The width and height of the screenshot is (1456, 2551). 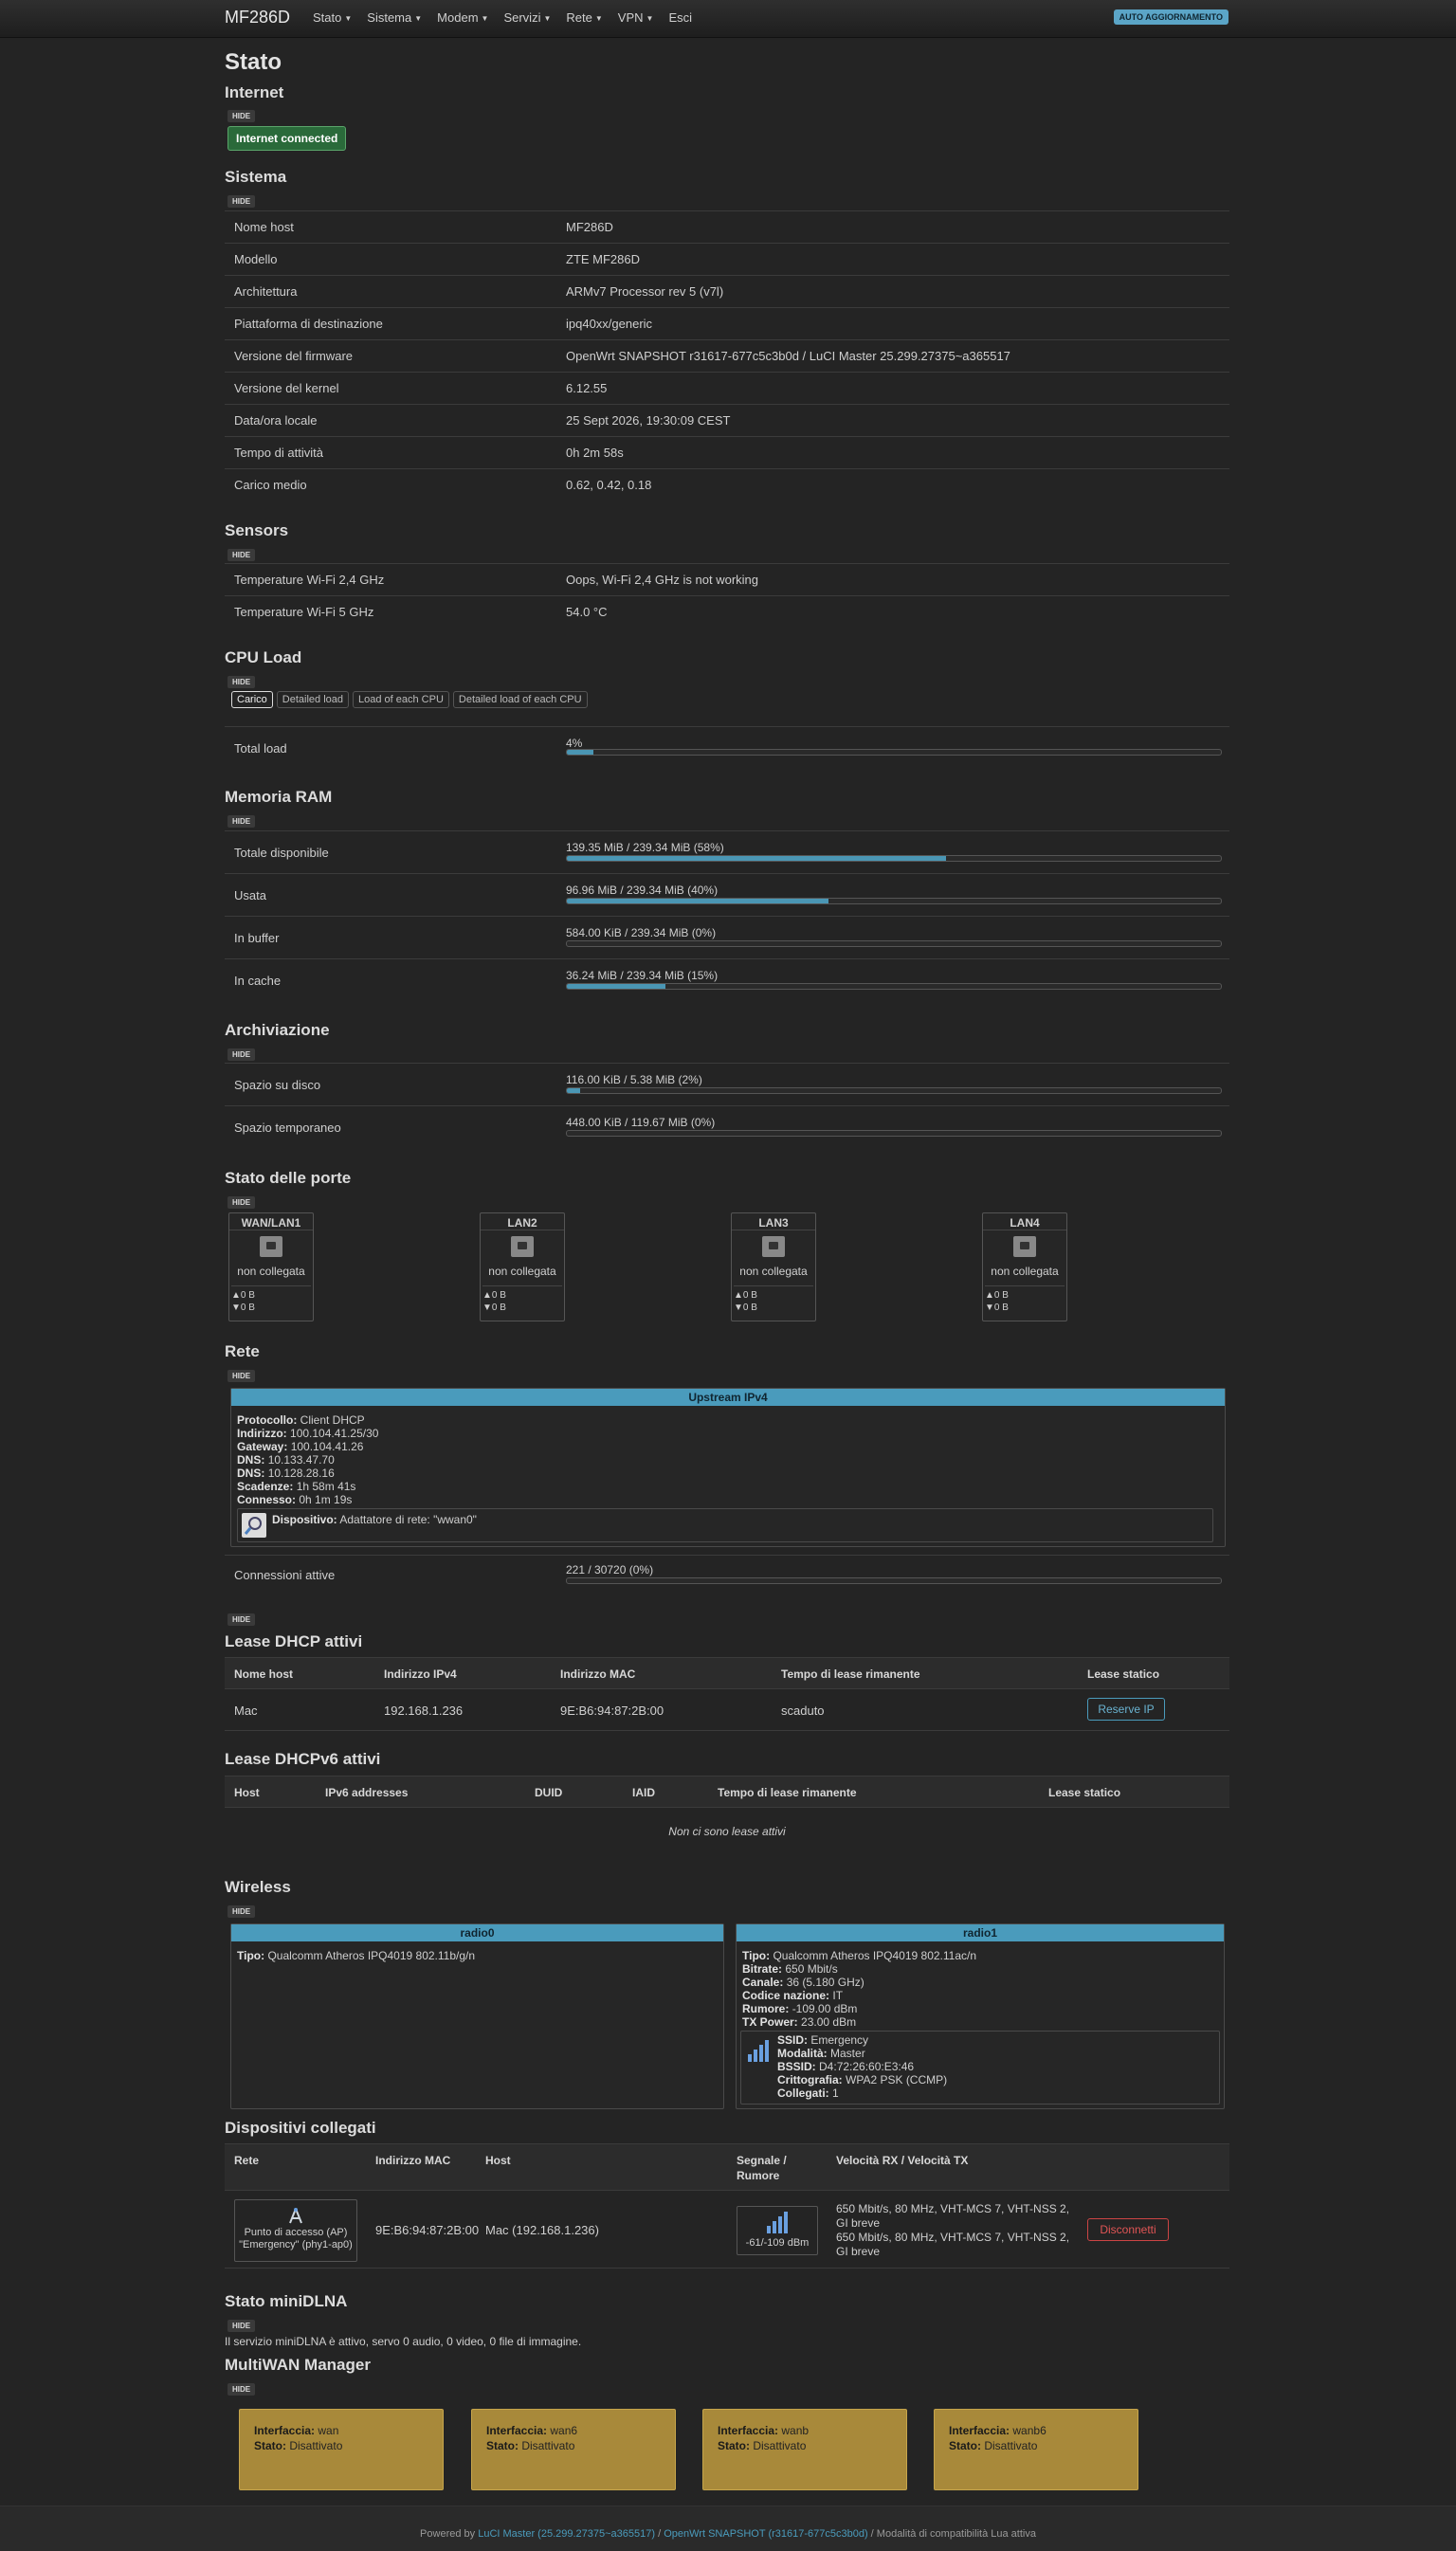 I want to click on row-label: Versione del firmware, so click(x=293, y=356).